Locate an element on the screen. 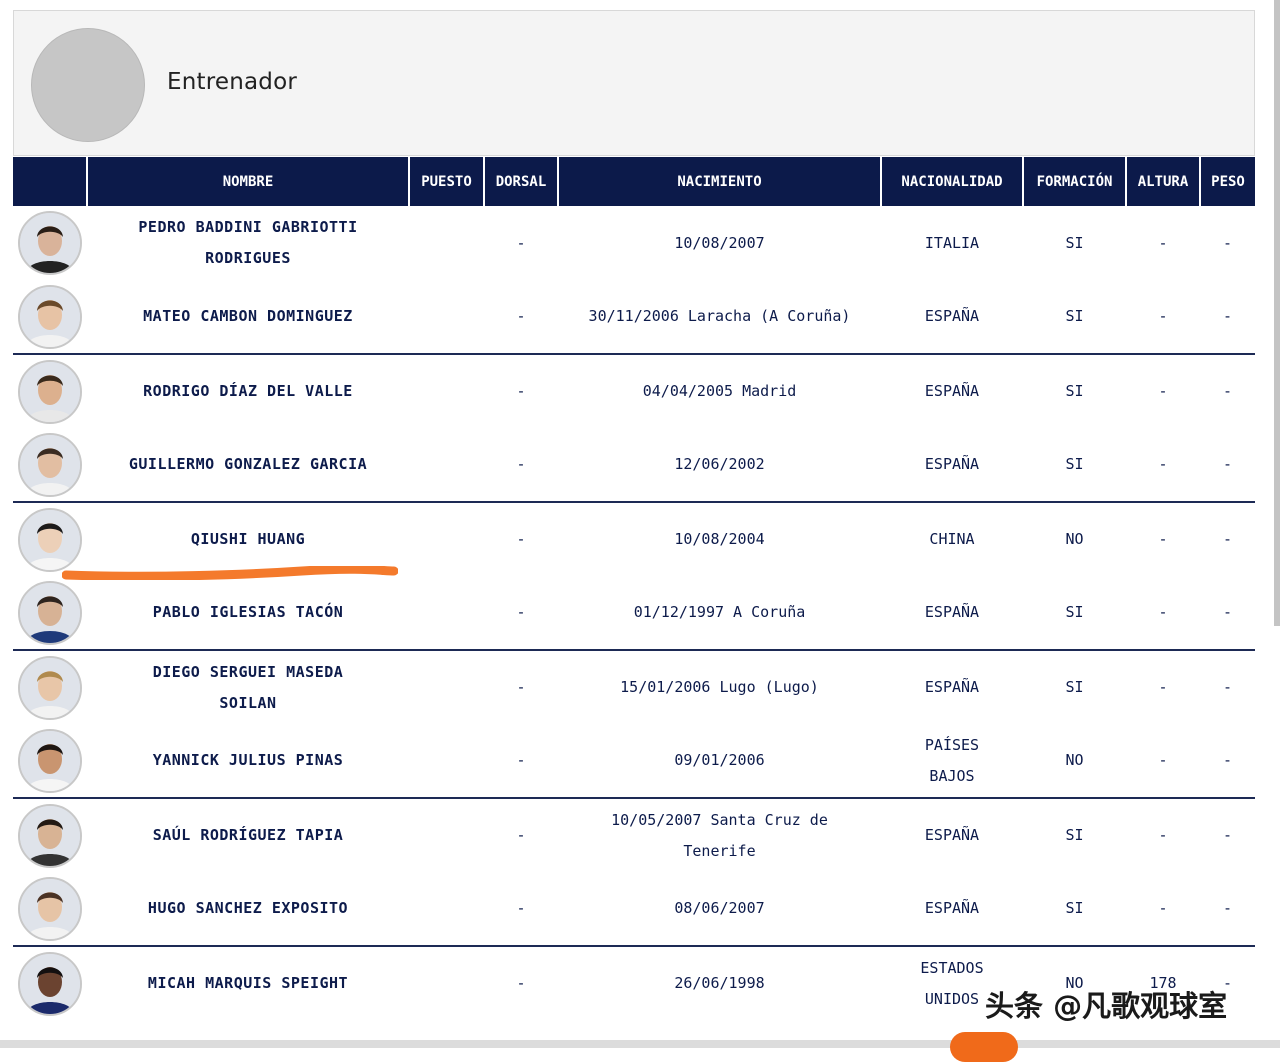 This screenshot has width=1280, height=1062. cell-nombre: QIUSHI HUANG is located at coordinates (248, 539).